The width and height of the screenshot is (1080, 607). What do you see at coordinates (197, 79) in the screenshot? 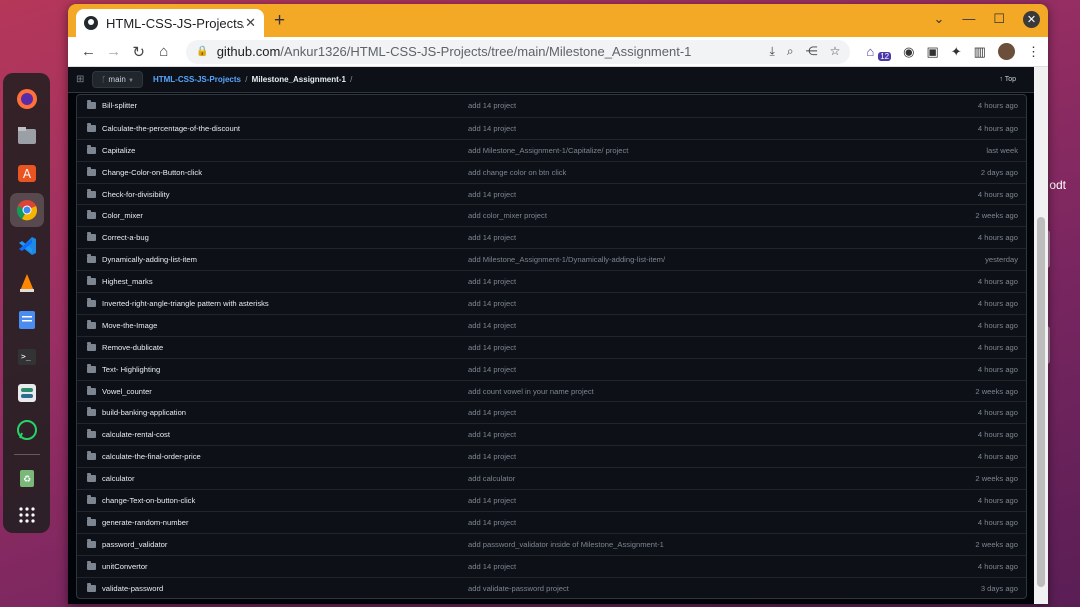
I see `breadcrumb-repo-link: HTML-CSS-JS-Projects` at bounding box center [197, 79].